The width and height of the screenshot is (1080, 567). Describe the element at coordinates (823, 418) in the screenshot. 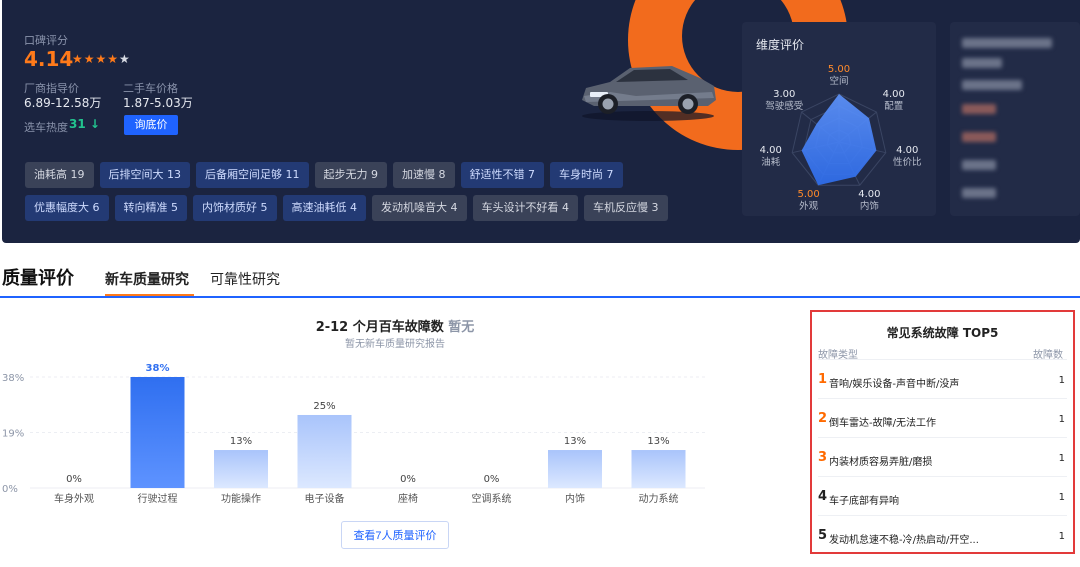

I see `fault-rank: 2` at that location.